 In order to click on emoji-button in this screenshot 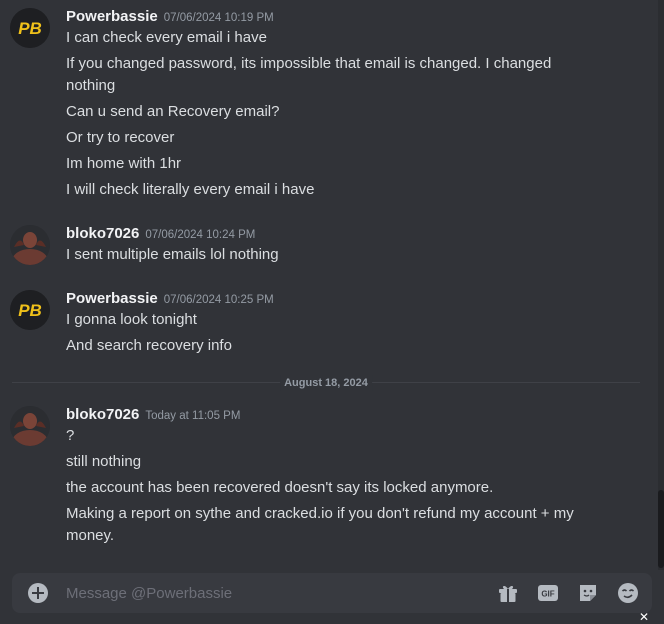, I will do `click(628, 593)`.